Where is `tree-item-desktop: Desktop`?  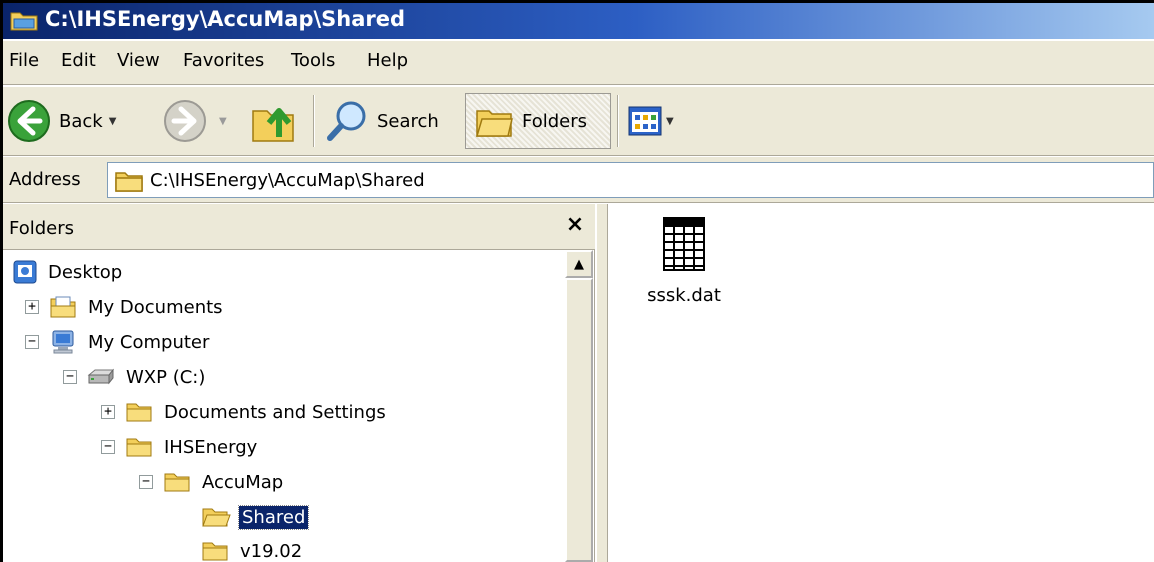
tree-item-desktop: Desktop is located at coordinates (69, 272).